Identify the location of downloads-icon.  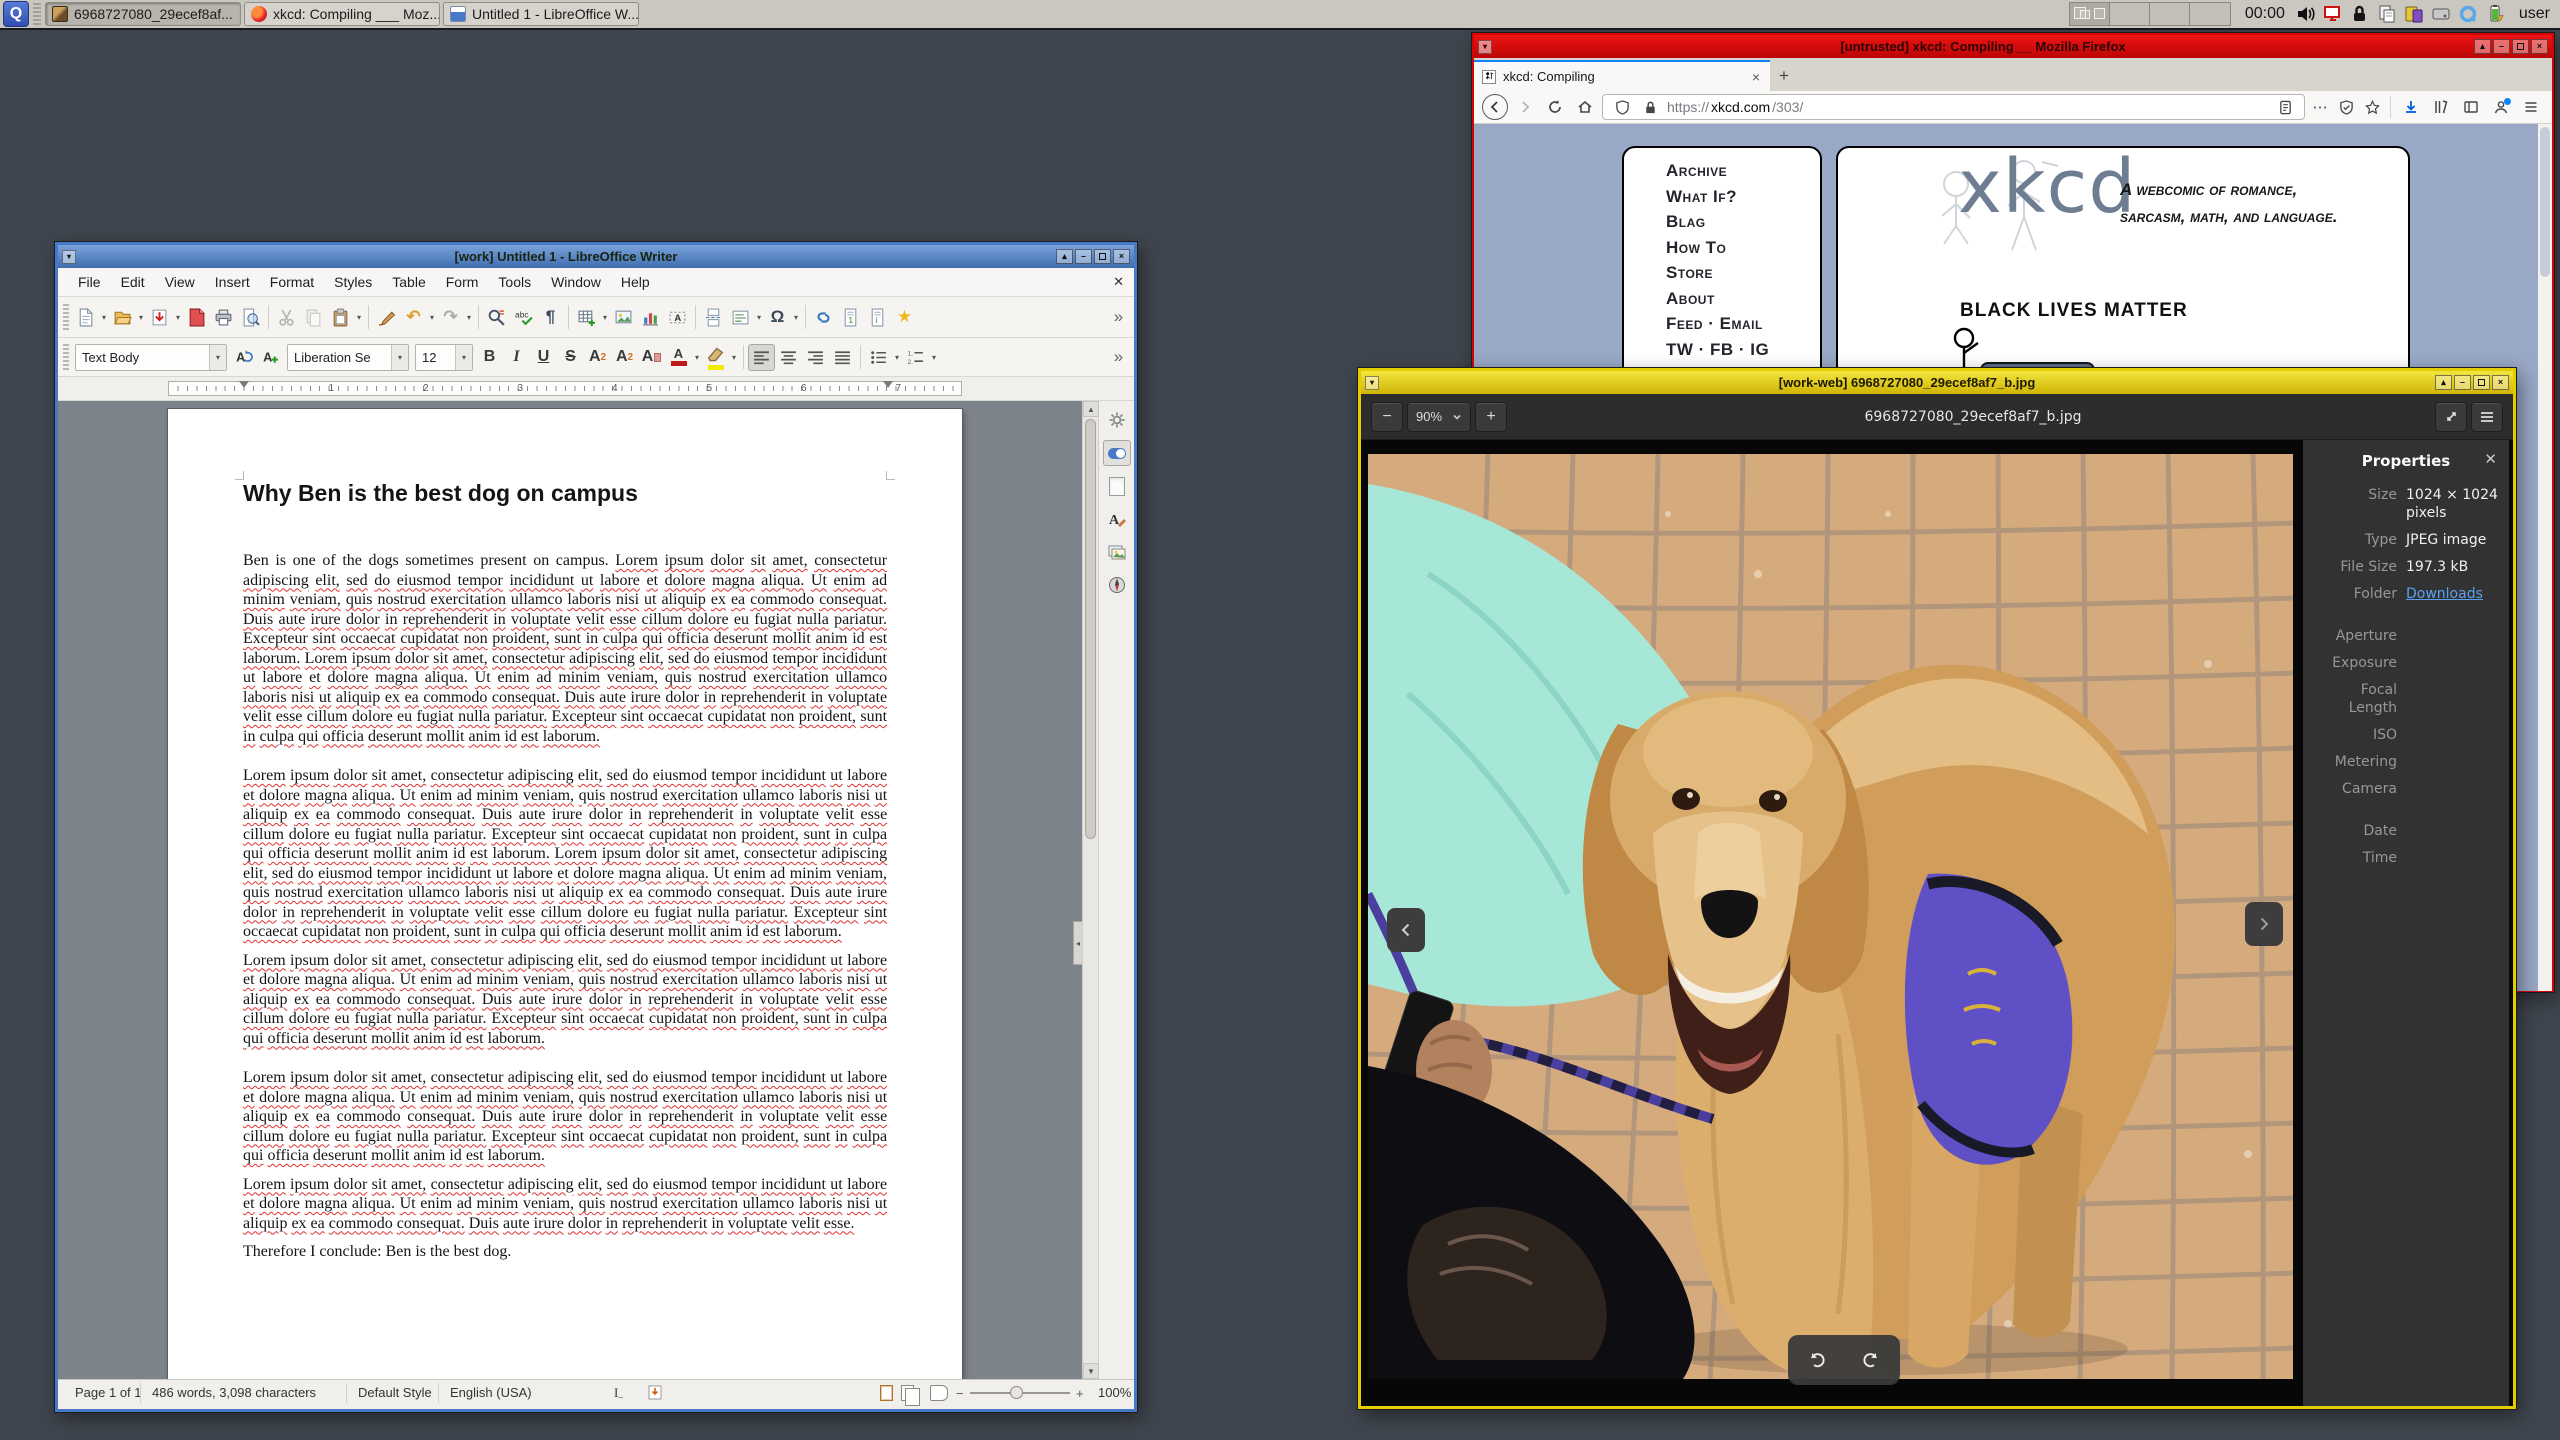
(2411, 107).